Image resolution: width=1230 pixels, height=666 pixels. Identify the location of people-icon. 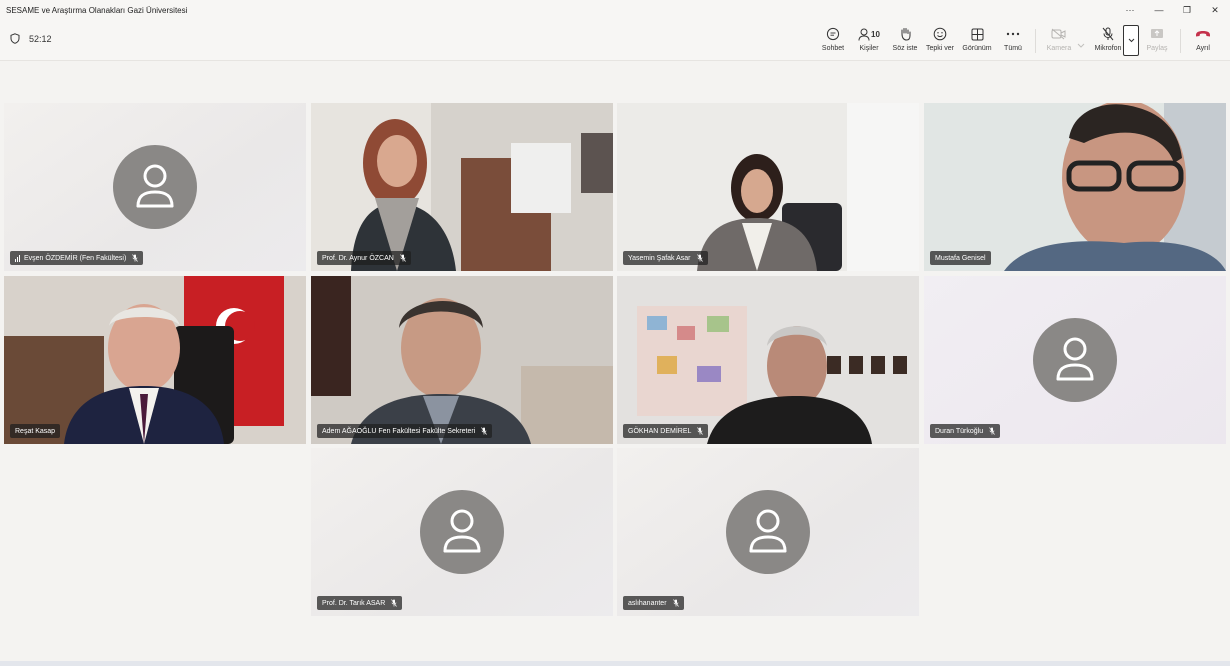
(864, 34).